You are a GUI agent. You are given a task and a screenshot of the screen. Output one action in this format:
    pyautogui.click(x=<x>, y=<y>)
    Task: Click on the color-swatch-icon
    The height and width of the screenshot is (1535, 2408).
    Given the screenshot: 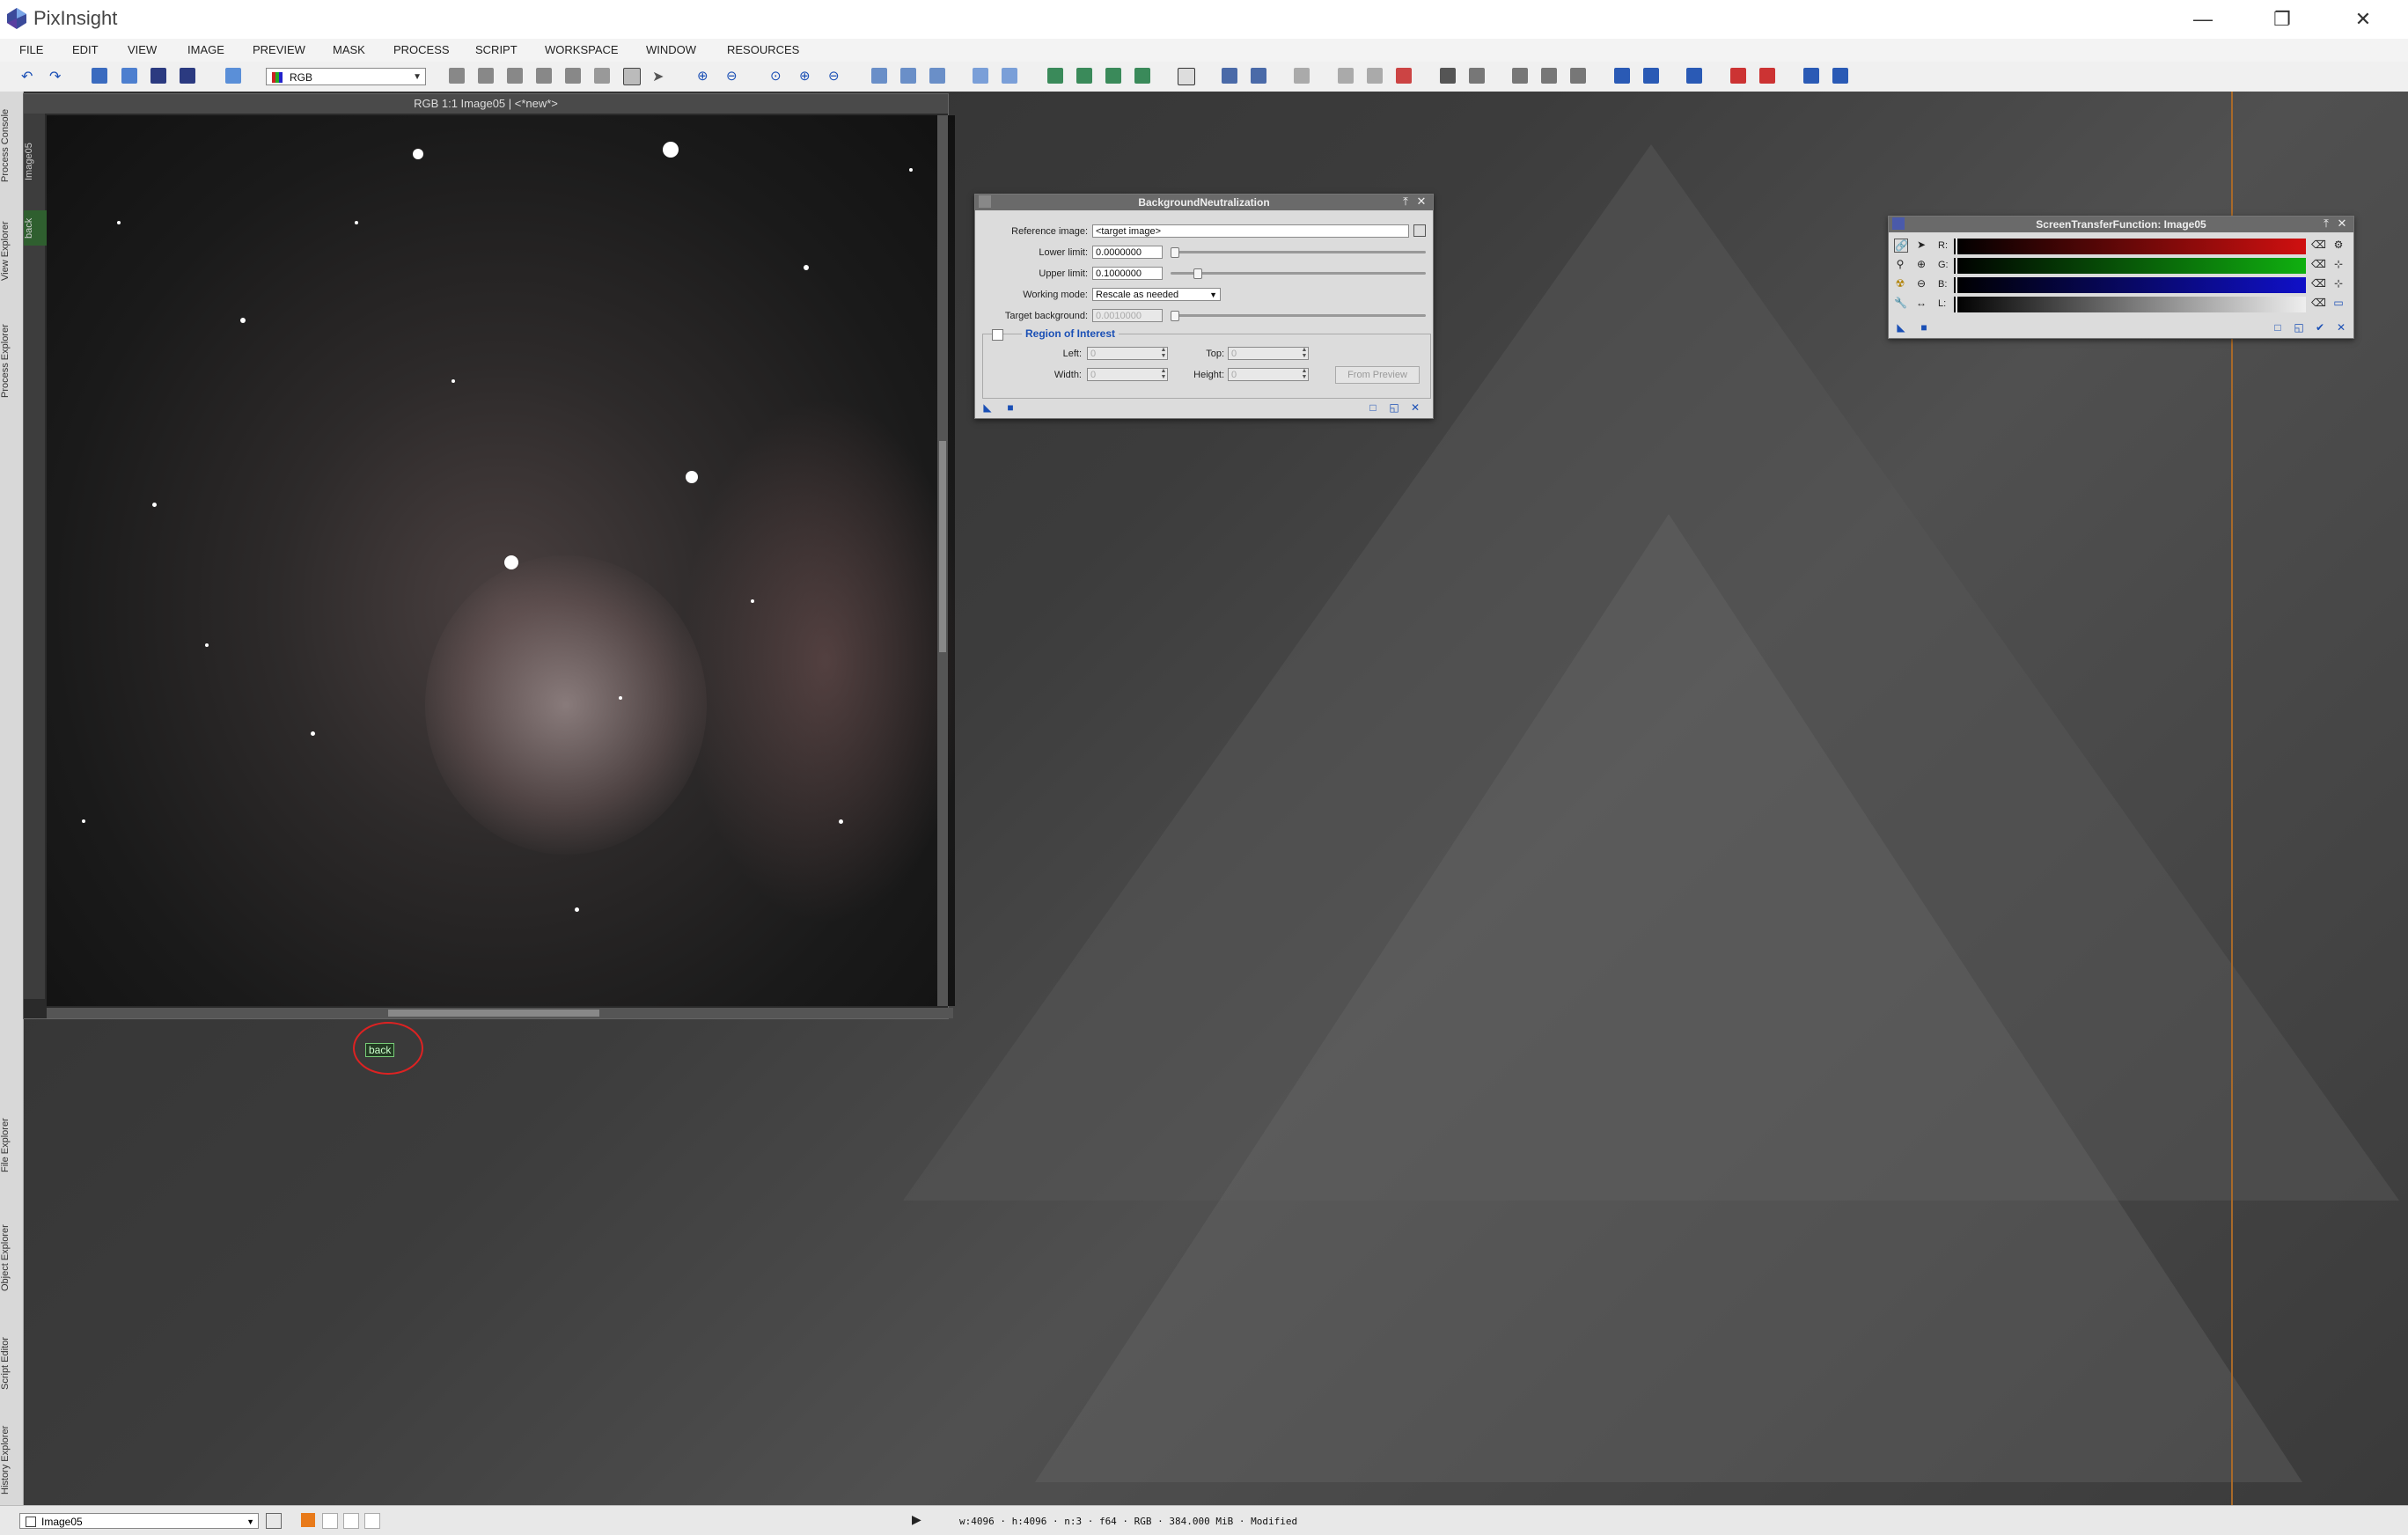 What is the action you would take?
    pyautogui.click(x=308, y=1520)
    